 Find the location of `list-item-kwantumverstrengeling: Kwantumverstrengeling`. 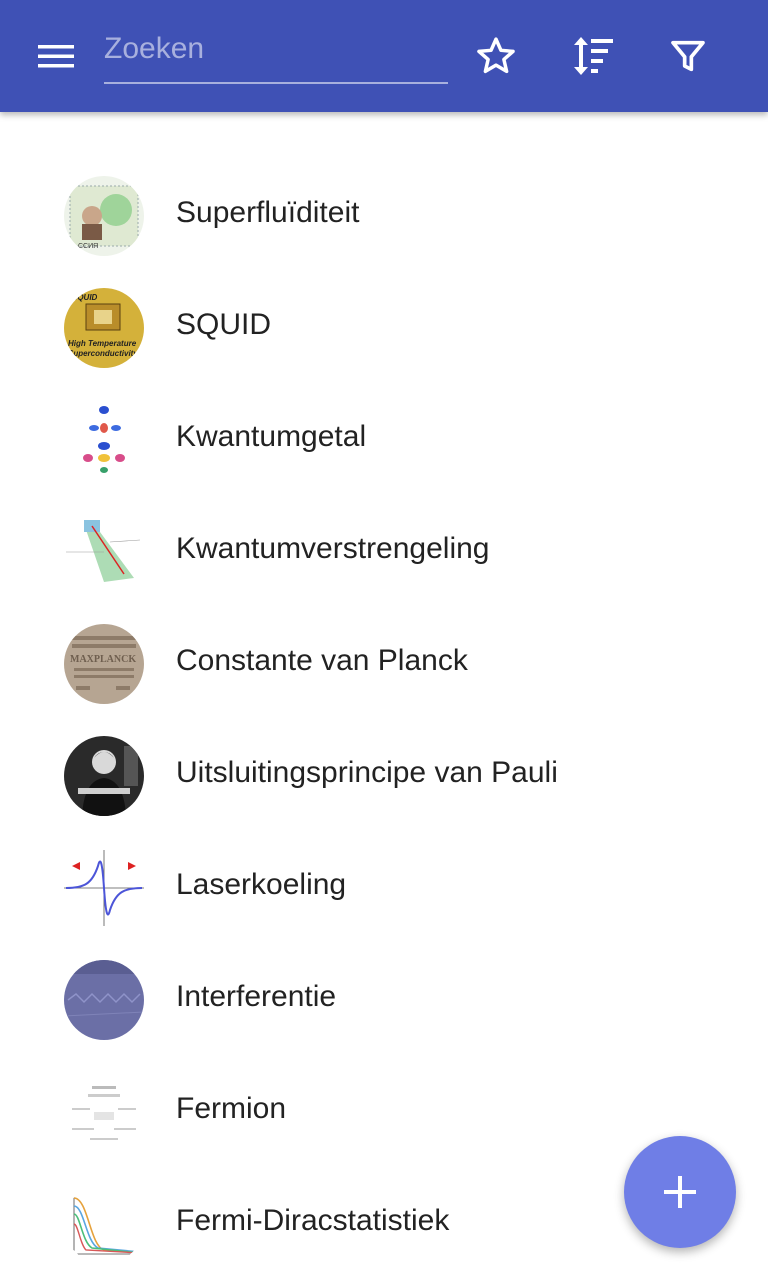

list-item-kwantumverstrengeling: Kwantumverstrengeling is located at coordinates (384, 552).